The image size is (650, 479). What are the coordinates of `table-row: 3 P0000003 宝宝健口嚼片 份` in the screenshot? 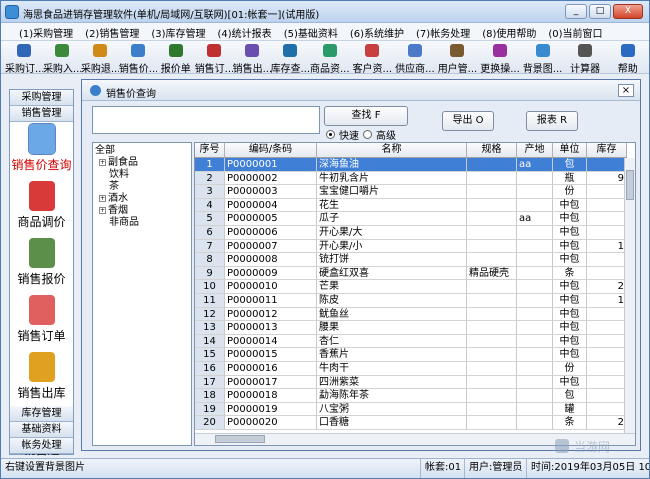 It's located at (411, 192).